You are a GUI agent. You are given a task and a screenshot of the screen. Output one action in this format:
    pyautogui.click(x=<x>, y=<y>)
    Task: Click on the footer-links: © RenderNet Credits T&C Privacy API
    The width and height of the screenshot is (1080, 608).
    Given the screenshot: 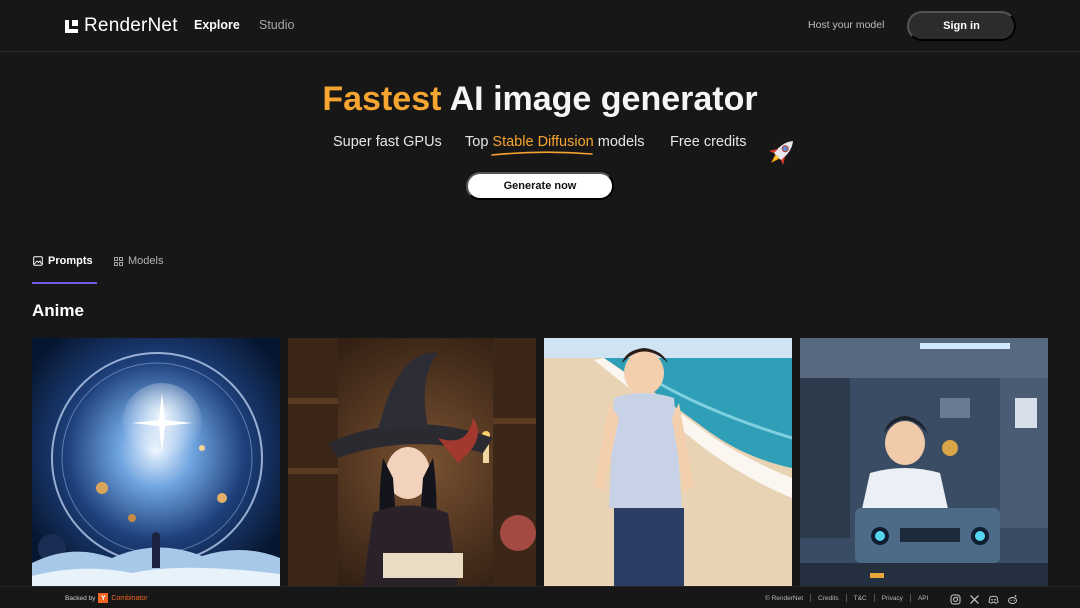 What is the action you would take?
    pyautogui.click(x=846, y=598)
    